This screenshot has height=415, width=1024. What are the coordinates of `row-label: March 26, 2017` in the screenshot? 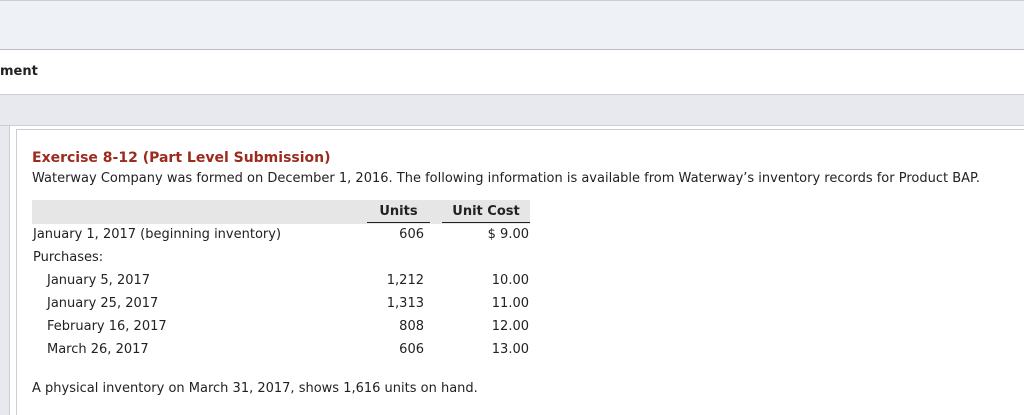 It's located at (98, 349).